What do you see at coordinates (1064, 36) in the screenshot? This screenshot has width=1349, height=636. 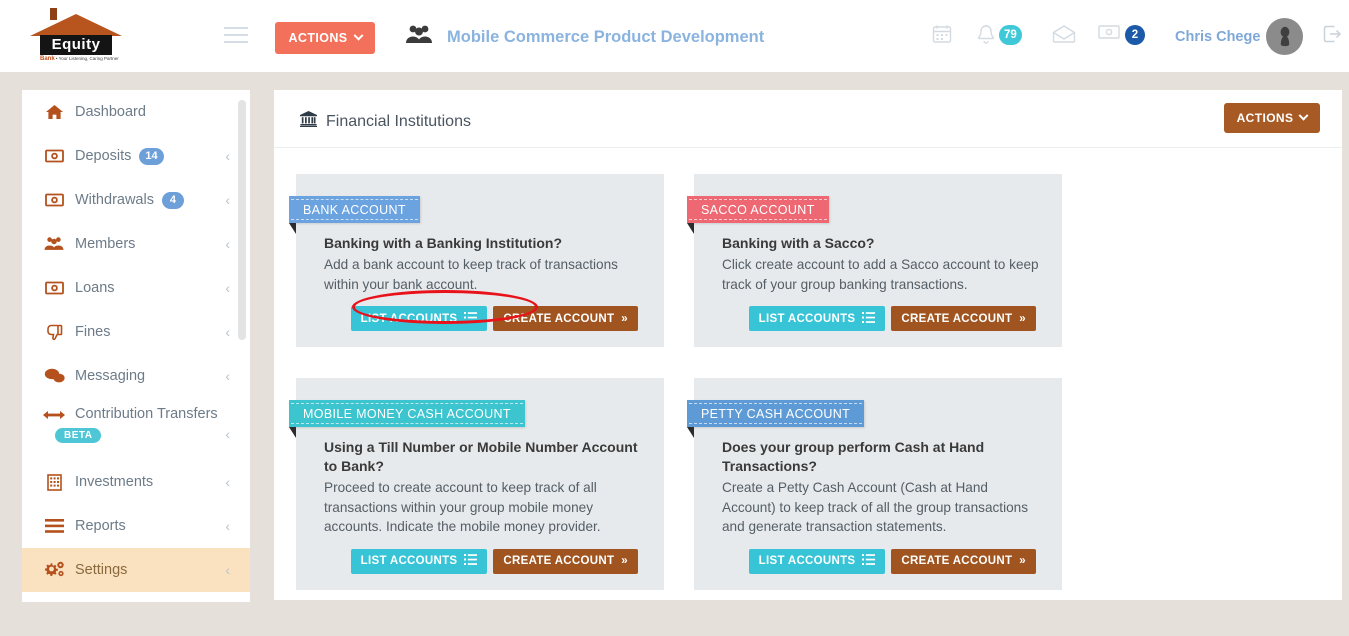 I see `envelope-open-icon` at bounding box center [1064, 36].